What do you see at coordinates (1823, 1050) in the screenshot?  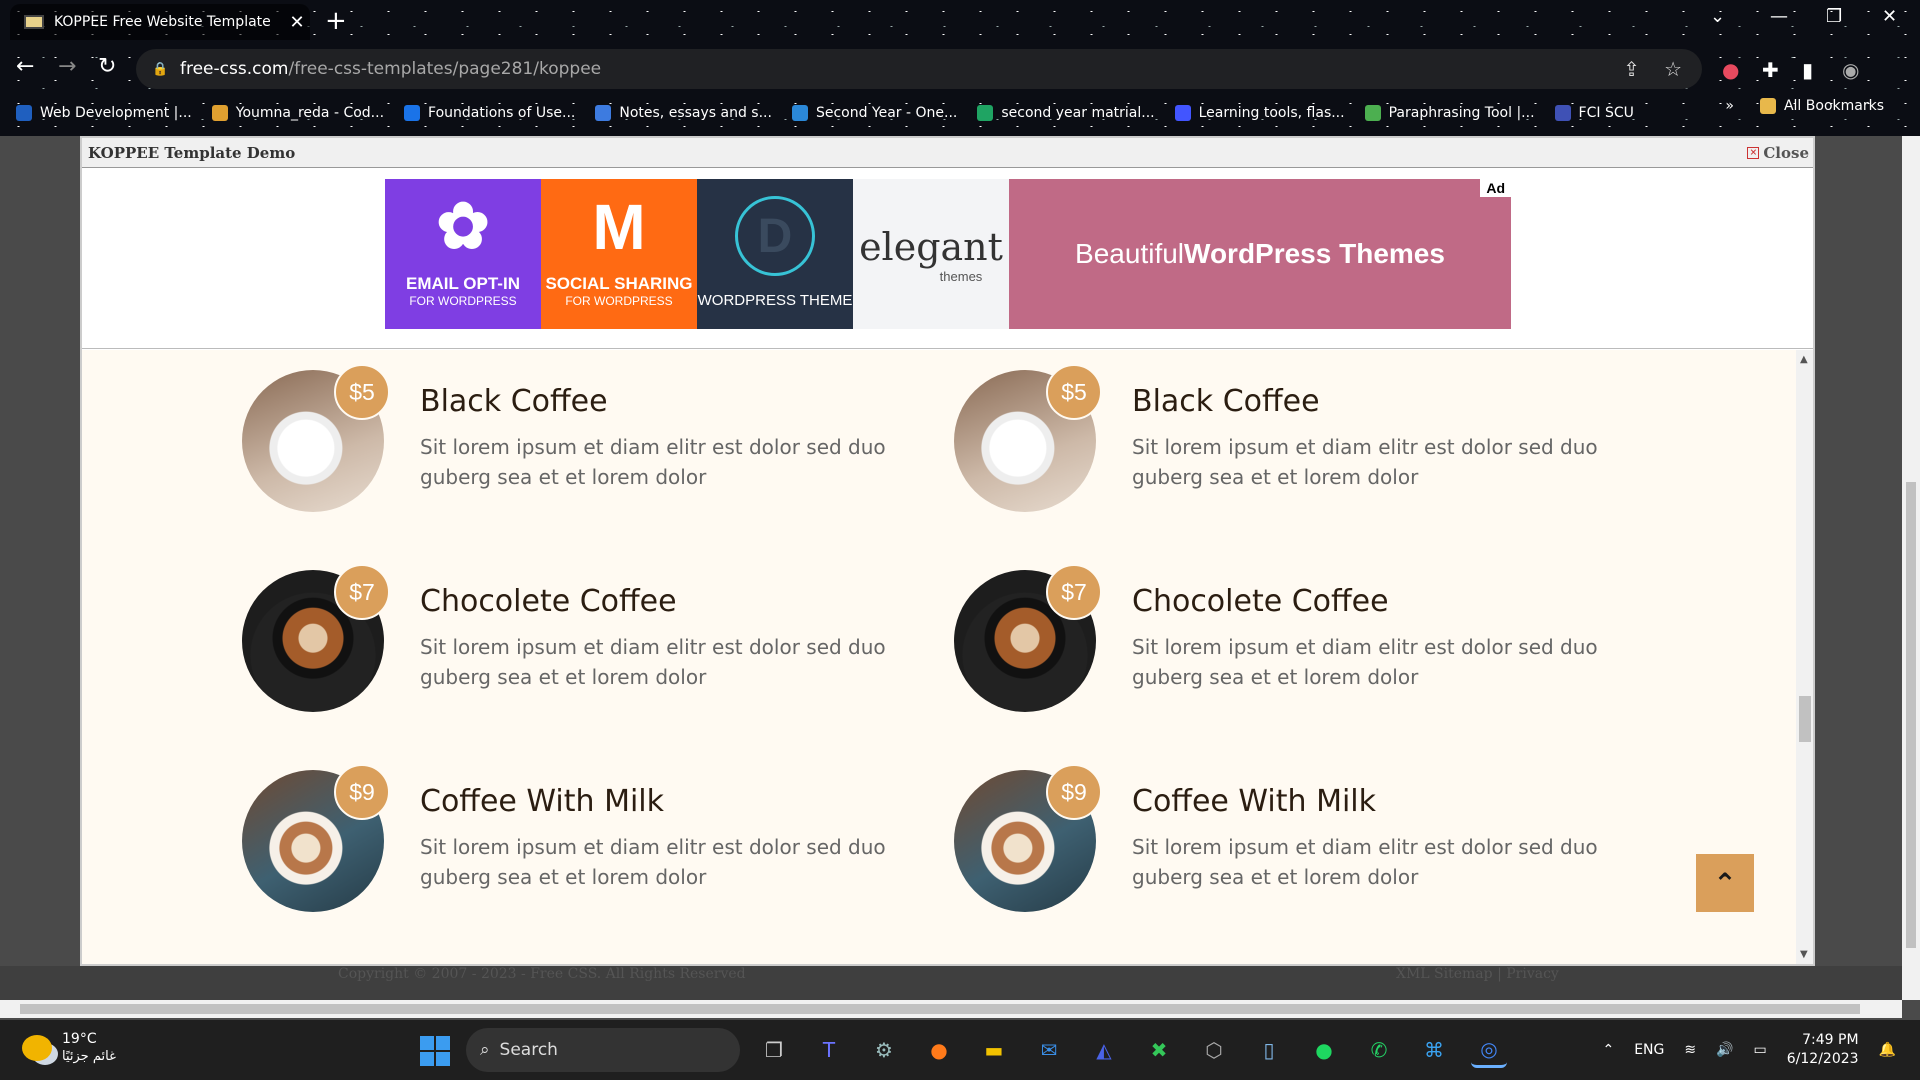 I see `clock: 7:49 PM 6/12/2023` at bounding box center [1823, 1050].